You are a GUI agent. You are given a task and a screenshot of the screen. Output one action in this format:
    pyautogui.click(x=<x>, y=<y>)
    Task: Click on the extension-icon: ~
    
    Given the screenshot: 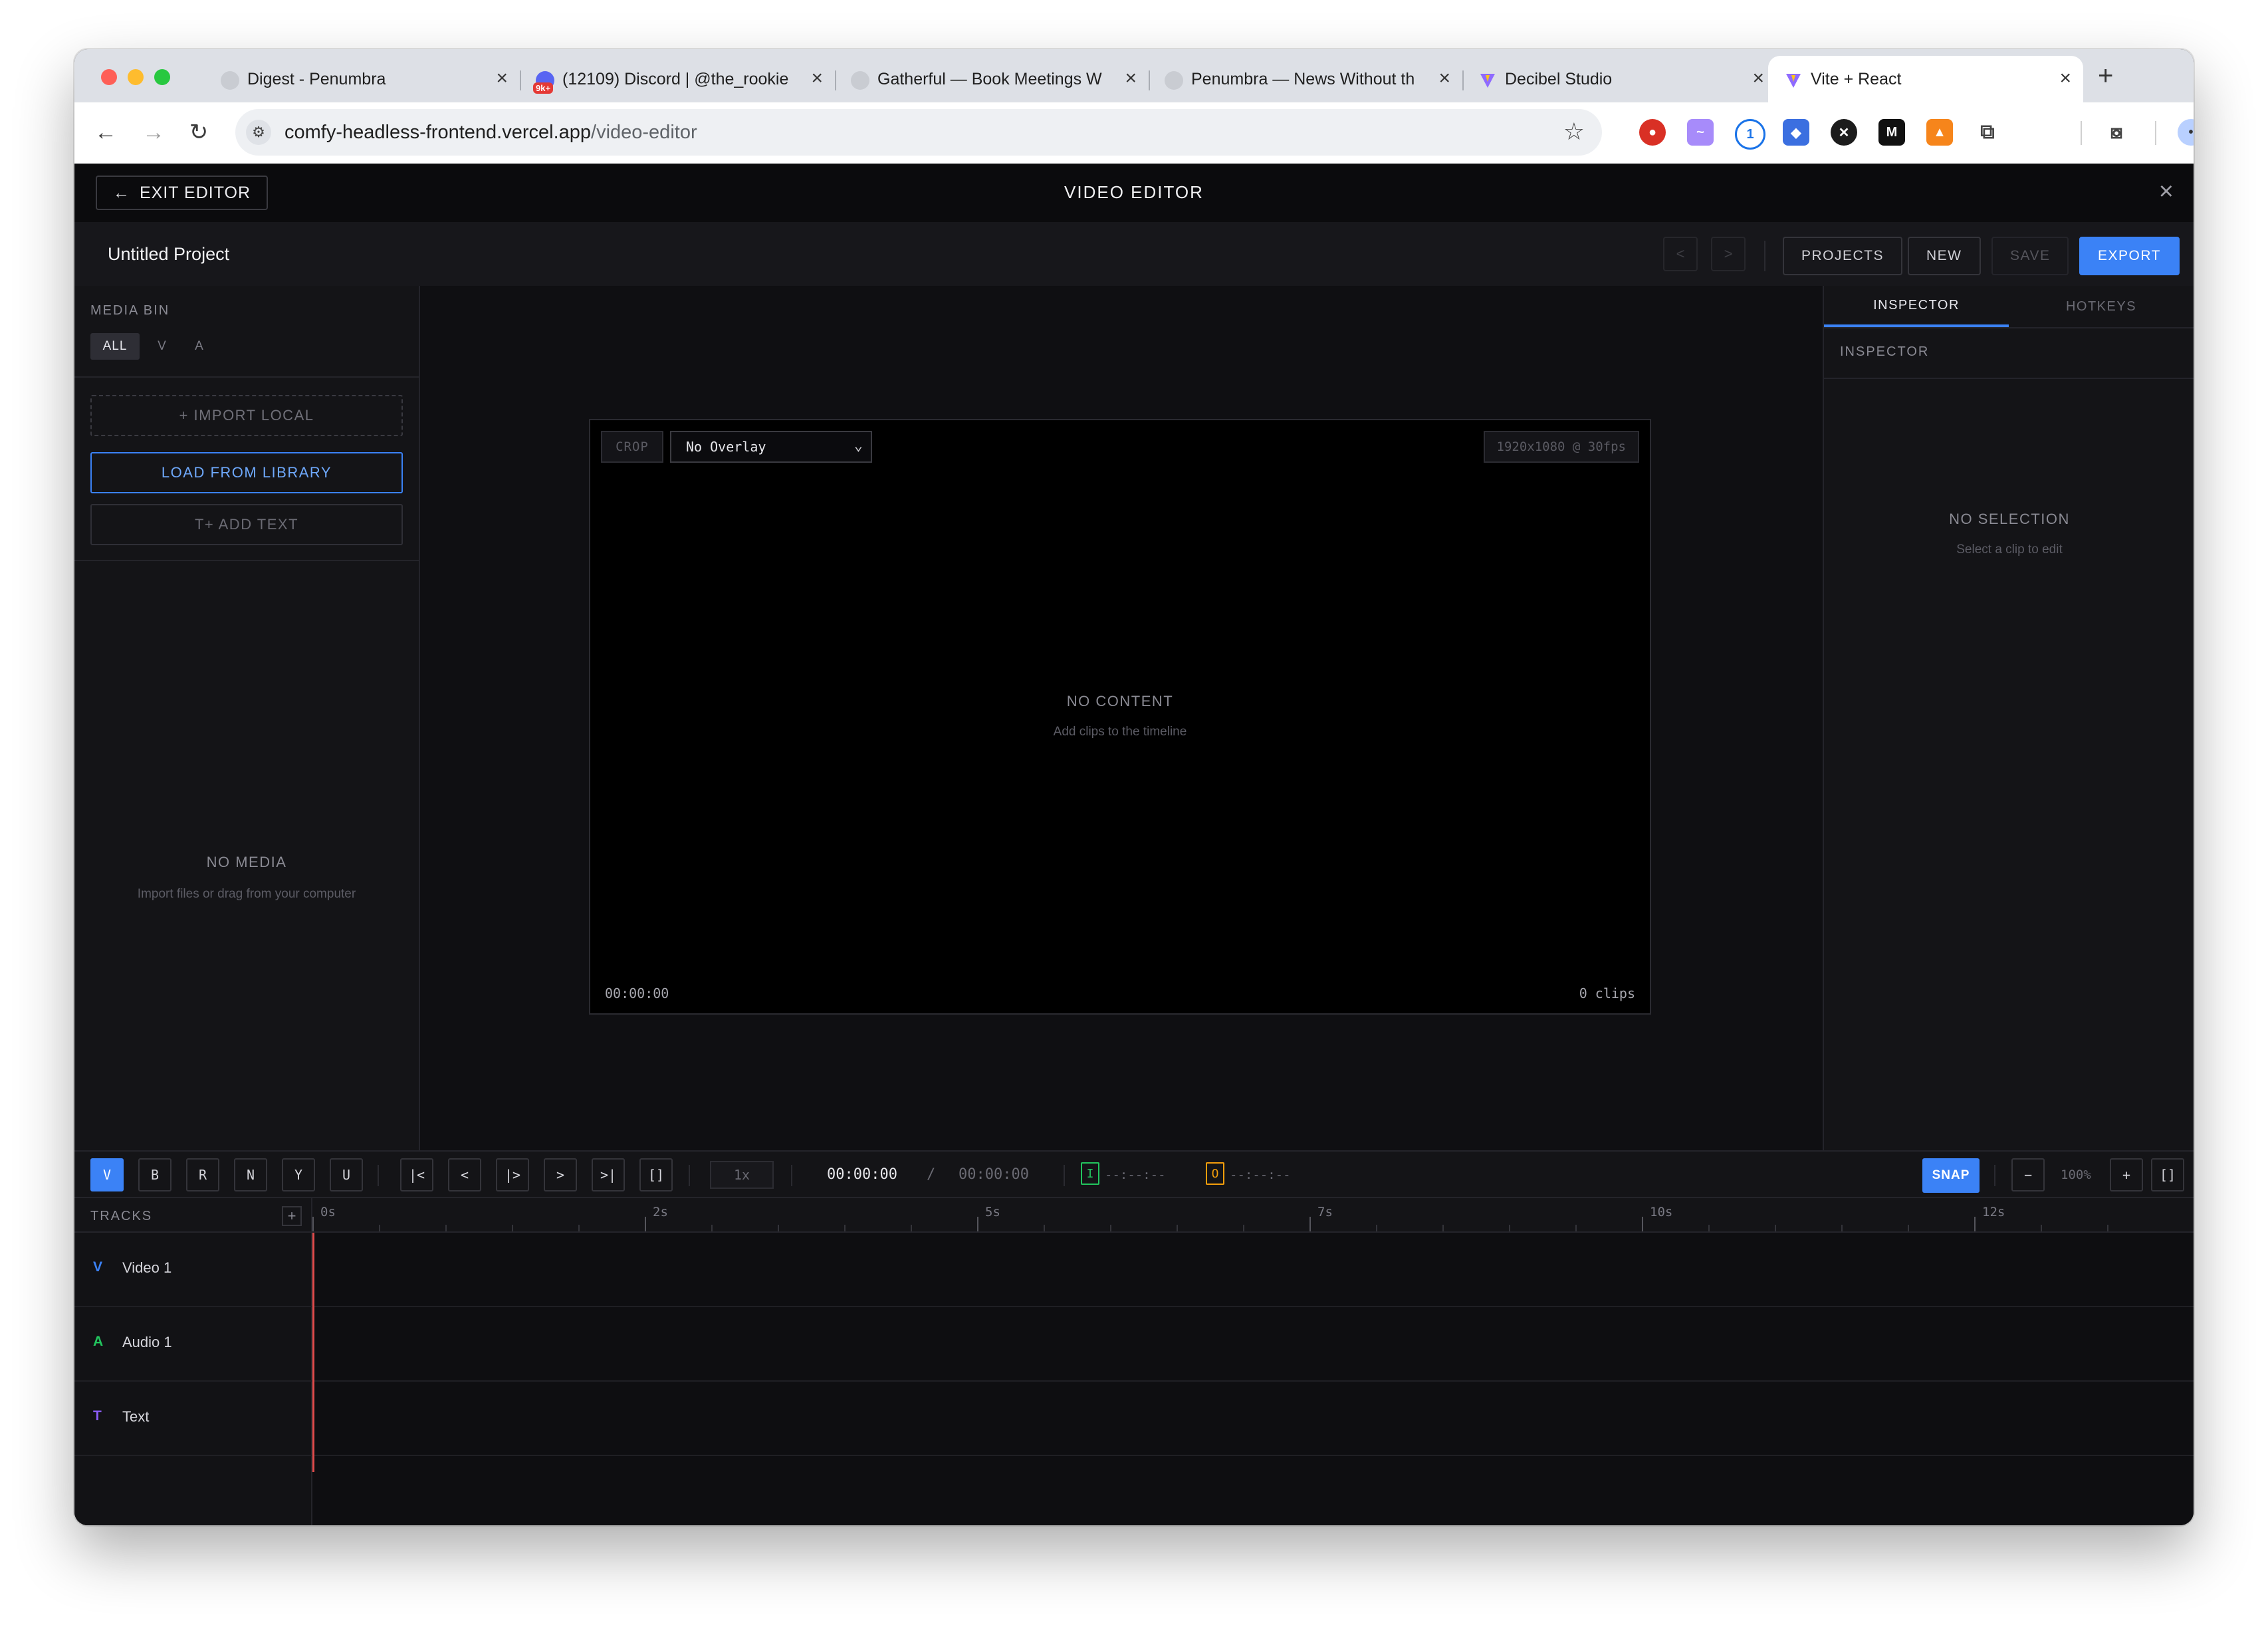 What is the action you would take?
    pyautogui.click(x=1701, y=132)
    